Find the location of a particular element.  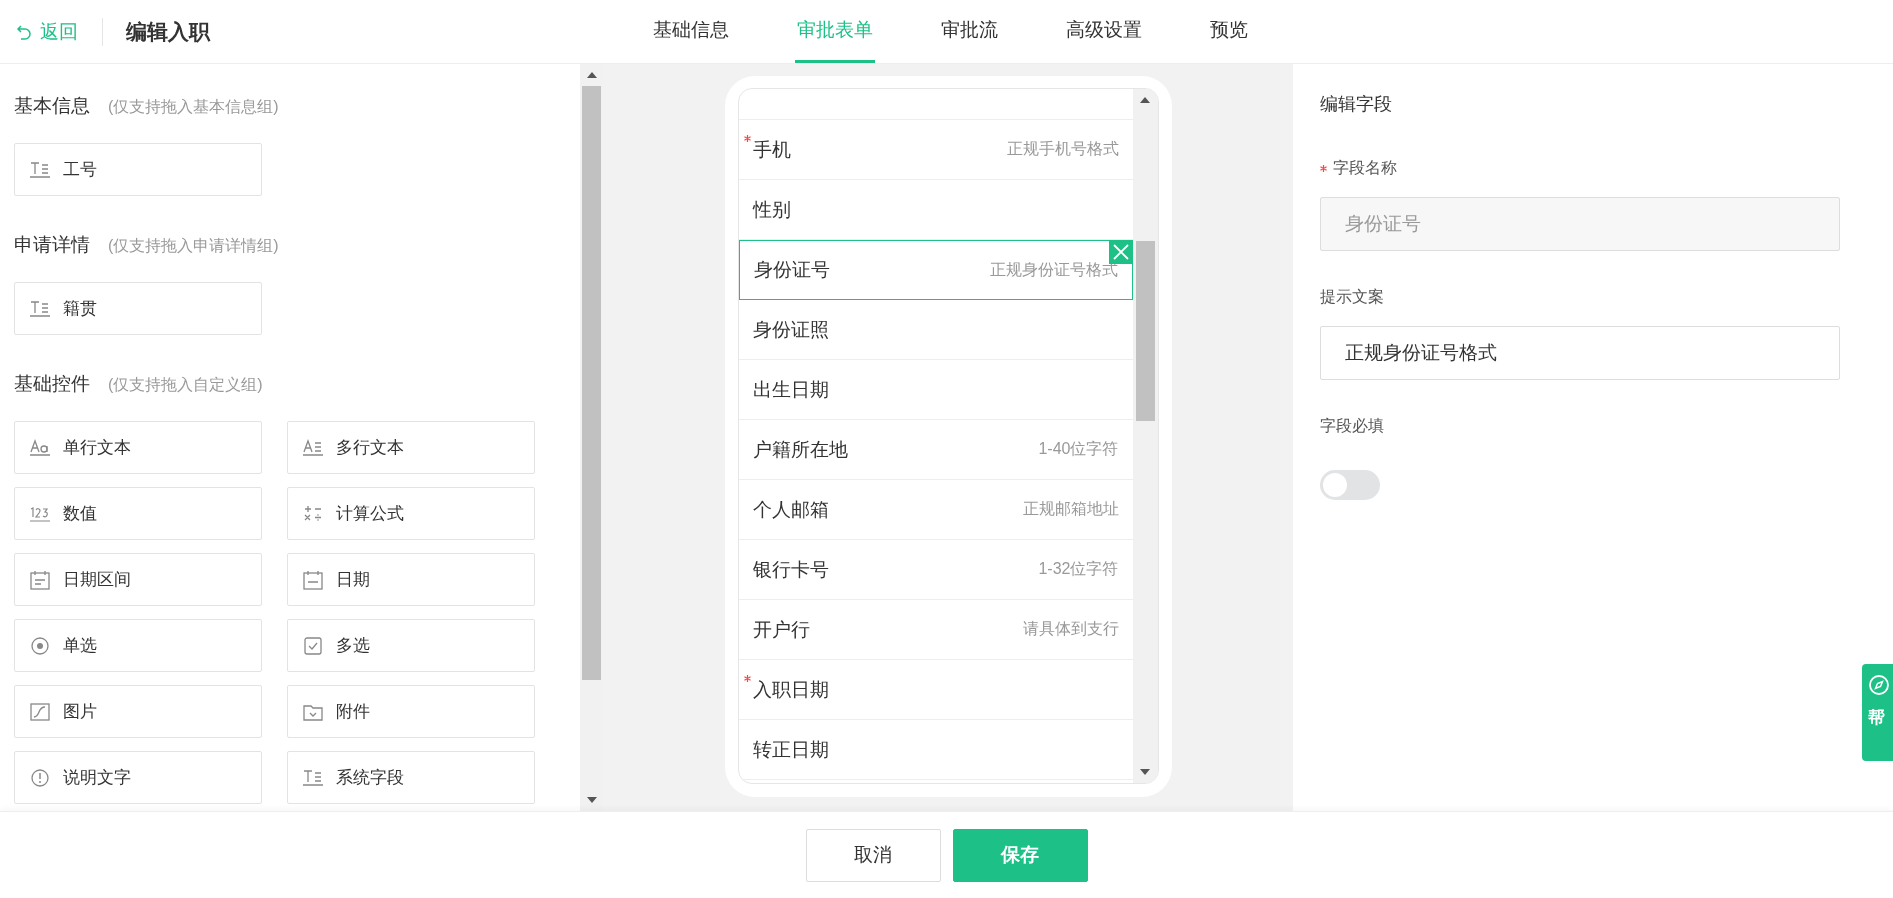

field-label: 身份证照 is located at coordinates (790, 329).